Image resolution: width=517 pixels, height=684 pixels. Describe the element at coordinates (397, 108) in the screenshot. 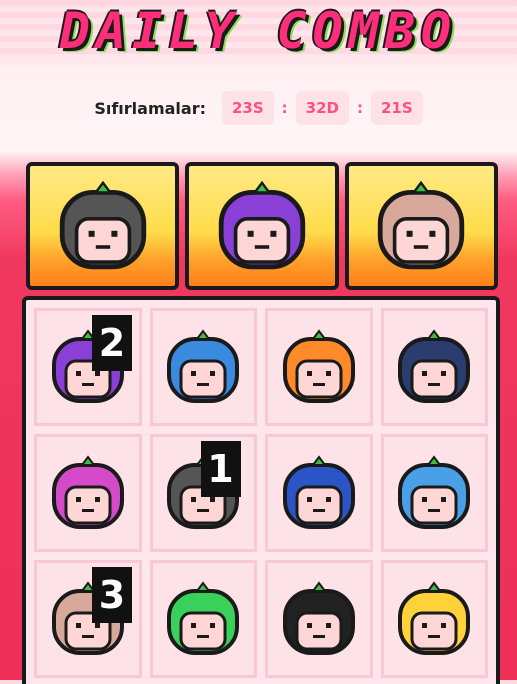

I see `timer-seconds: 21S` at that location.